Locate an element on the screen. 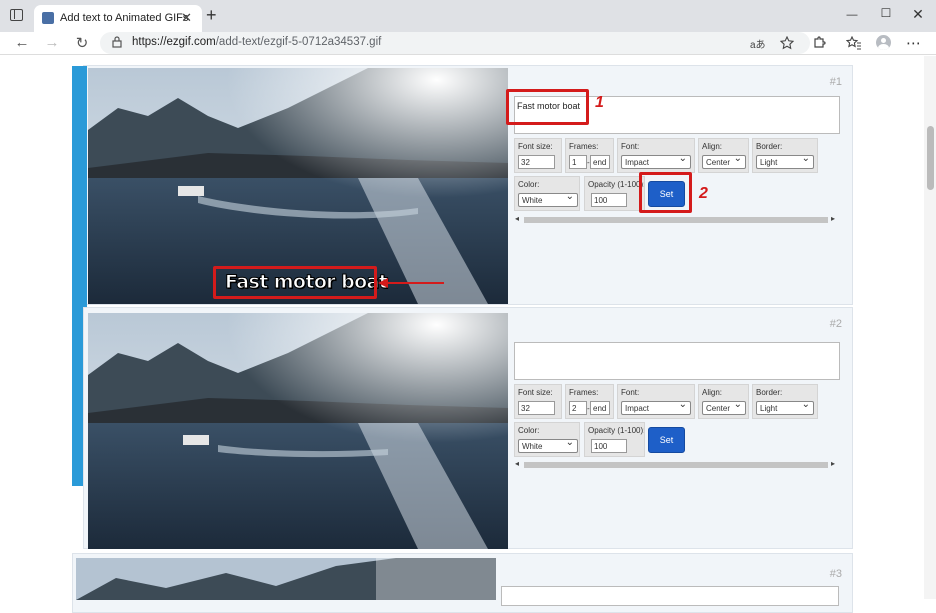 The height and width of the screenshot is (613, 936). back-button: ← is located at coordinates (22, 42).